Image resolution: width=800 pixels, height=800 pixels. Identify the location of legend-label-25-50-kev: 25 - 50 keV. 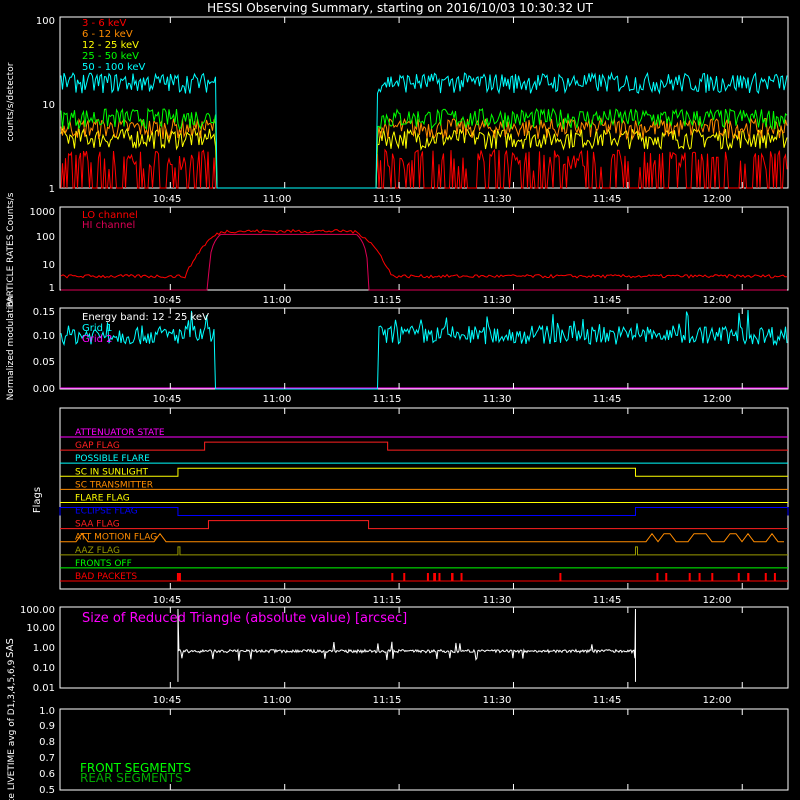
(110, 56).